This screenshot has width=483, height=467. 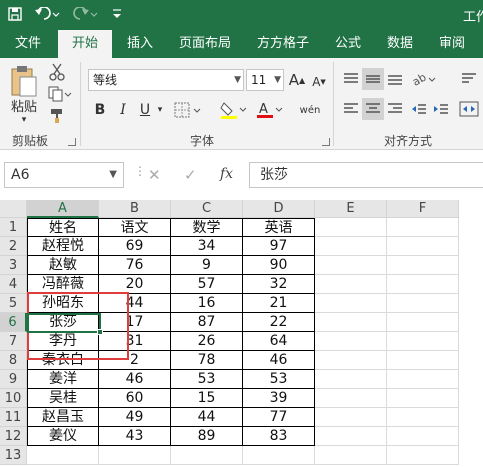 I want to click on save-icon, so click(x=15, y=14).